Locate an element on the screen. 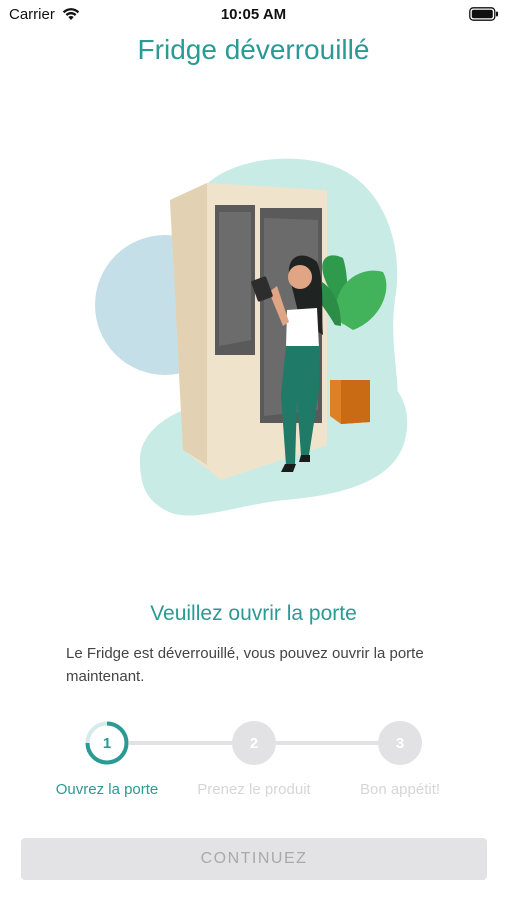 This screenshot has height=900, width=507. status-bar: Carrier 10:05 AM is located at coordinates (253, 15).